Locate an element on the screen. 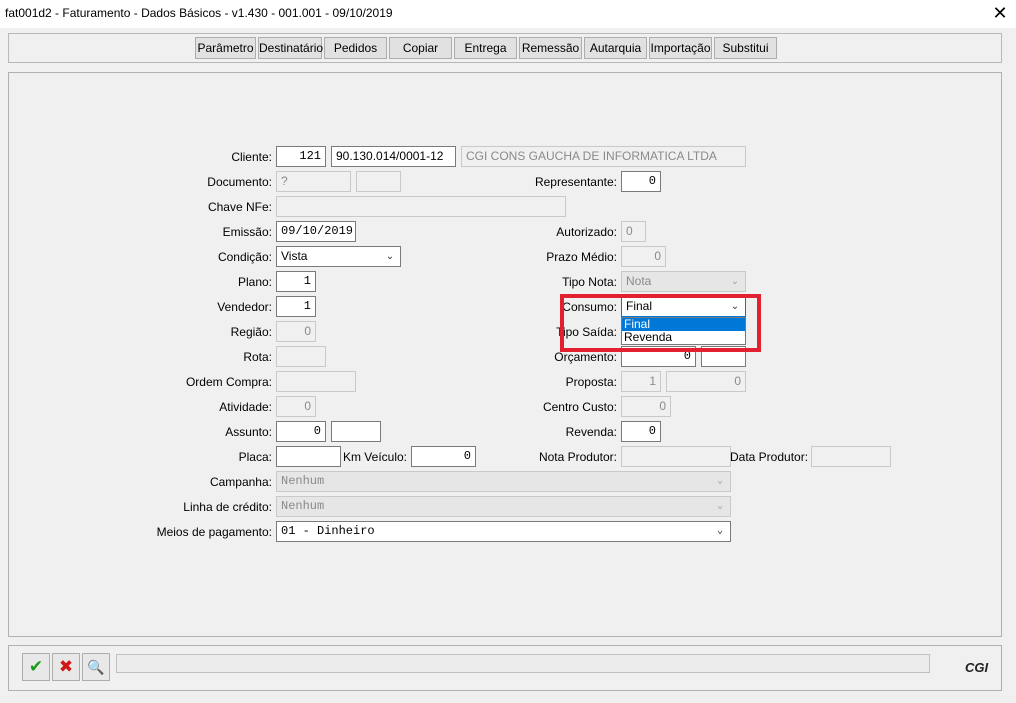  campanha-value: Nenhum is located at coordinates (303, 481).